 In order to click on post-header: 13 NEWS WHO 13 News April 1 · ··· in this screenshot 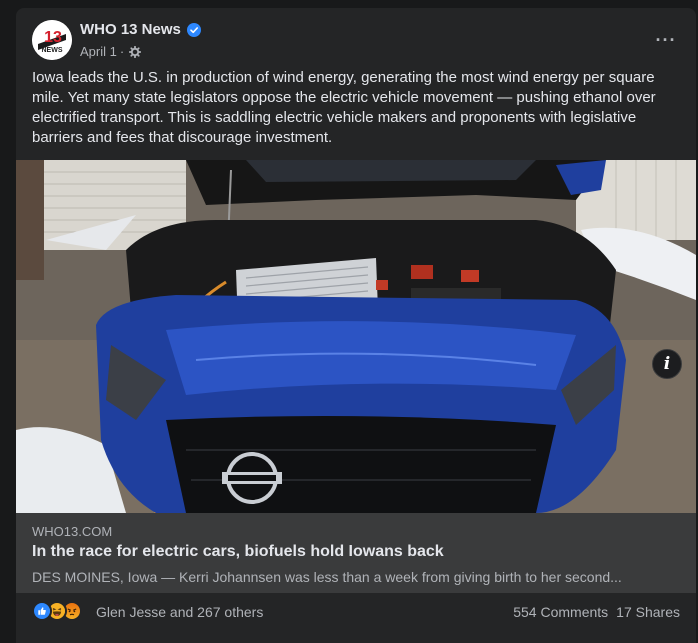, I will do `click(356, 42)`.